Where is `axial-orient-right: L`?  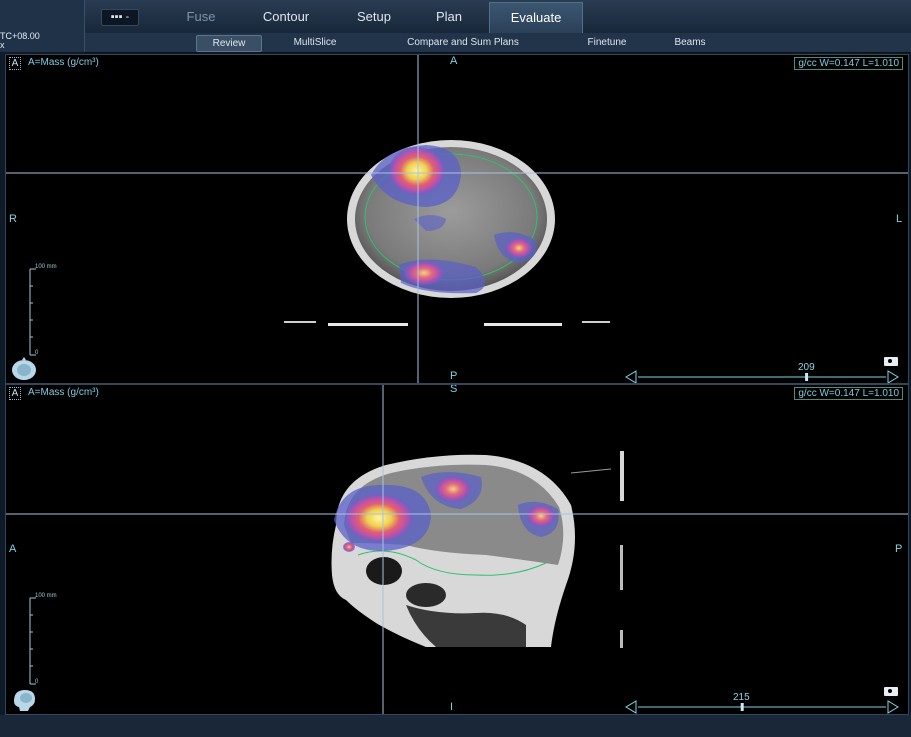 axial-orient-right: L is located at coordinates (899, 219).